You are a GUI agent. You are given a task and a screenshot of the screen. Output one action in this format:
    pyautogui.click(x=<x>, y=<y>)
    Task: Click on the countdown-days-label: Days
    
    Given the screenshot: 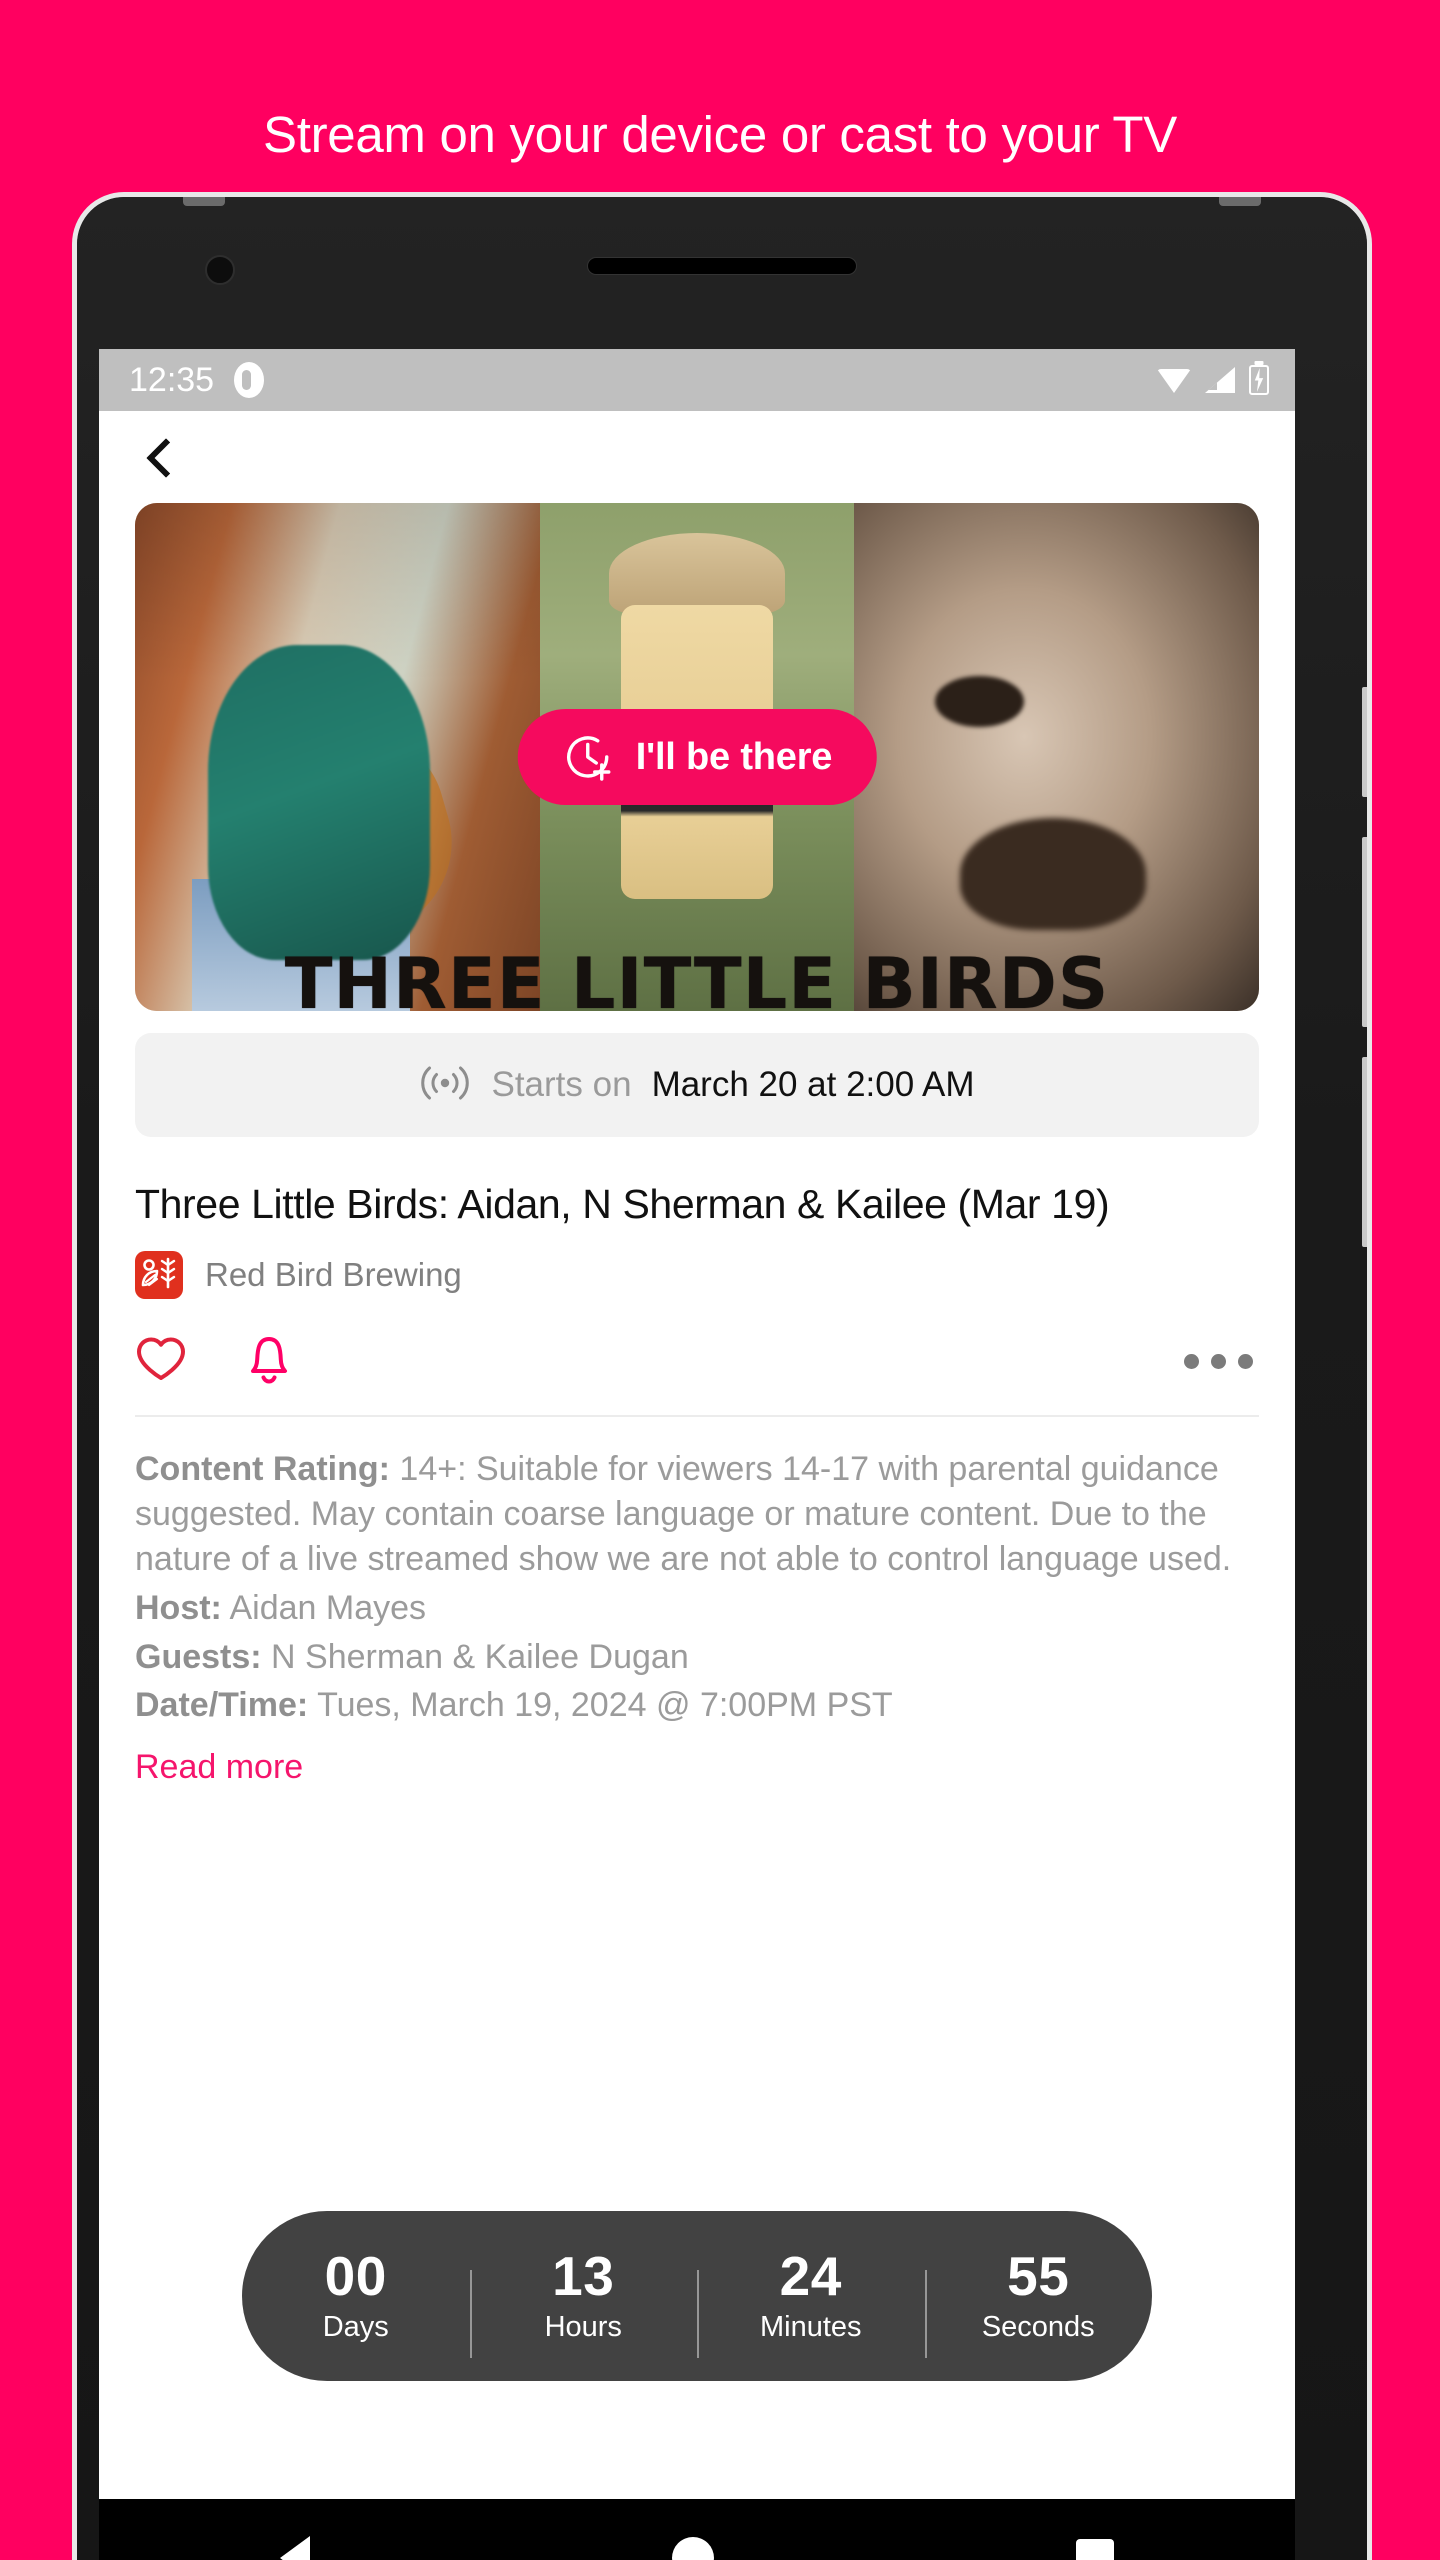 What is the action you would take?
    pyautogui.click(x=355, y=2327)
    